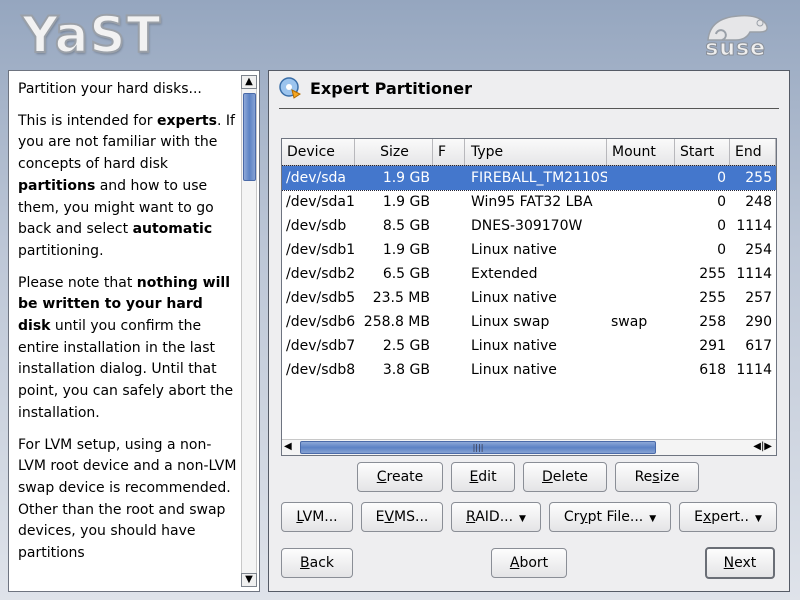 The width and height of the screenshot is (800, 600). Describe the element at coordinates (483, 477) in the screenshot. I see `edit-button: Edit` at that location.